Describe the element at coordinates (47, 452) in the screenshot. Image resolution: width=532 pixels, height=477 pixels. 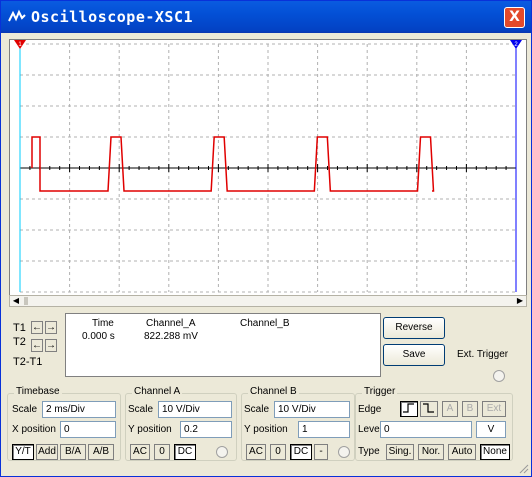
I see `mode-add-button: Add` at that location.